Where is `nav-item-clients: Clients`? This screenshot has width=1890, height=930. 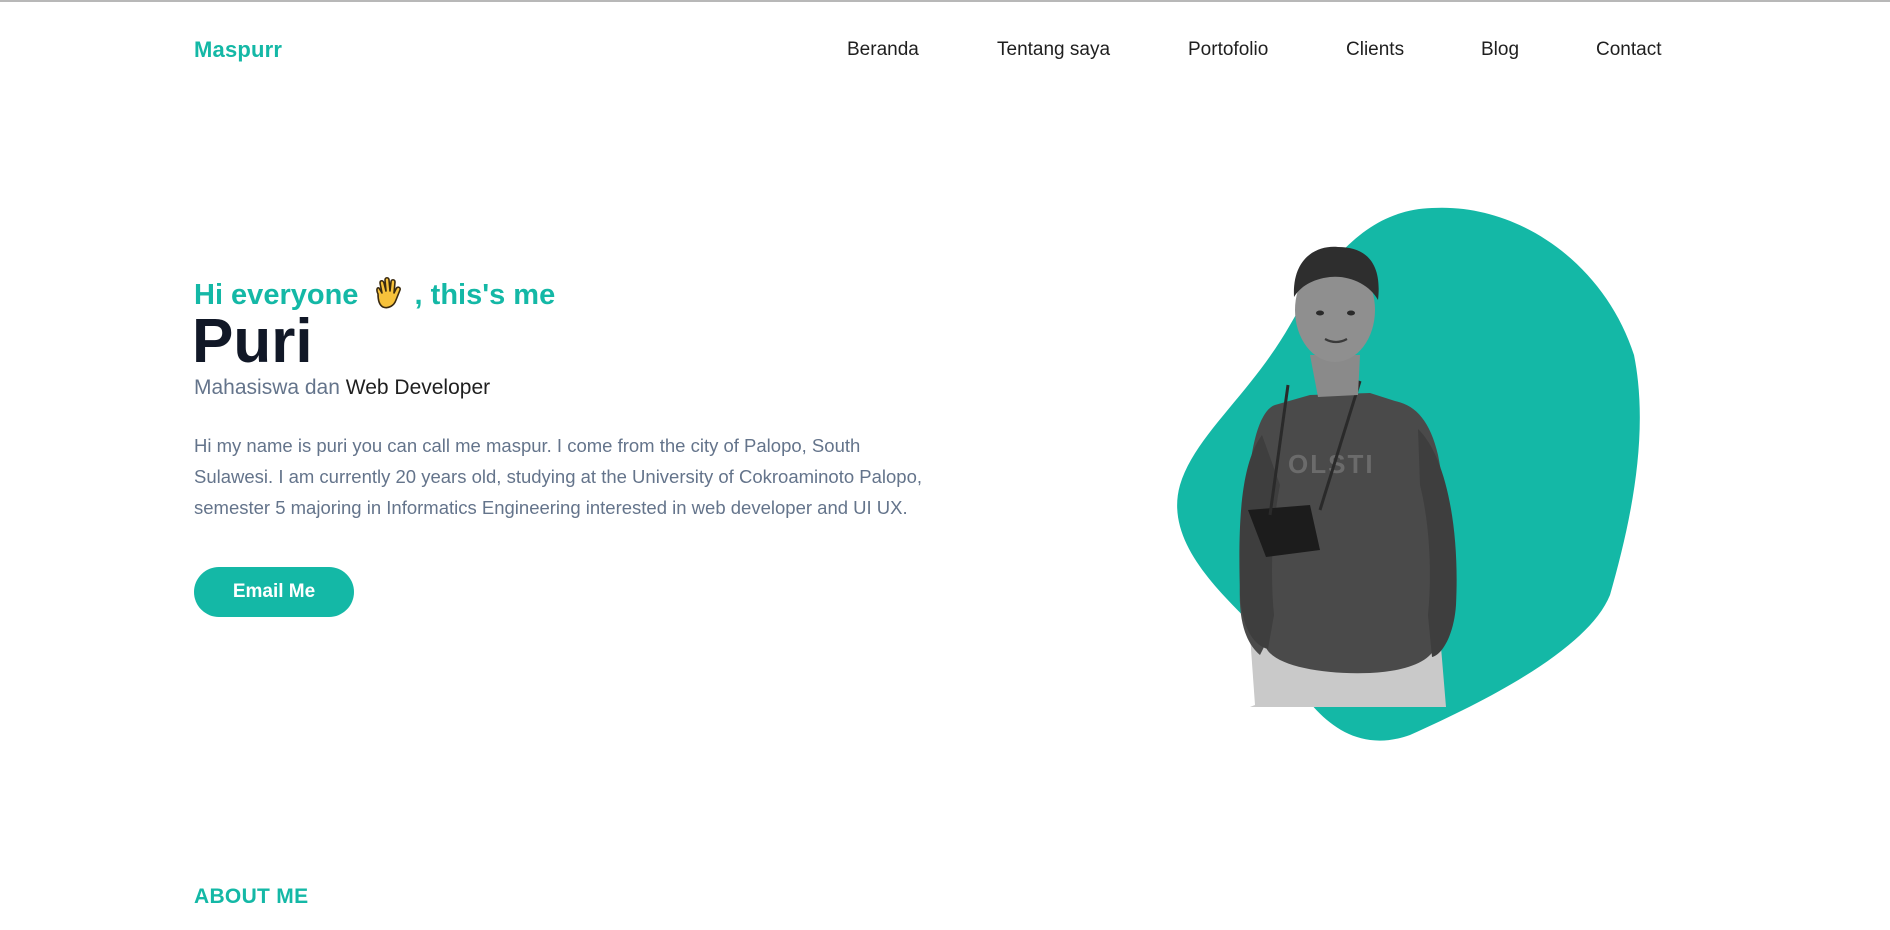 nav-item-clients: Clients is located at coordinates (1375, 50).